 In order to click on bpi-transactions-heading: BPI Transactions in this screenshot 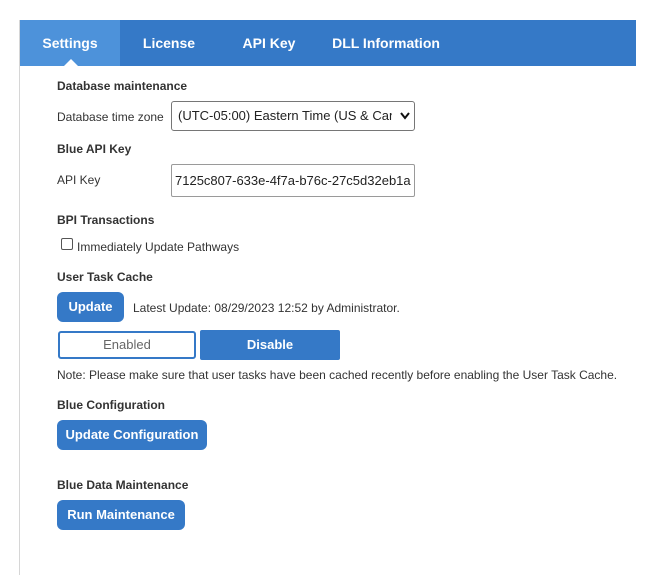, I will do `click(106, 220)`.